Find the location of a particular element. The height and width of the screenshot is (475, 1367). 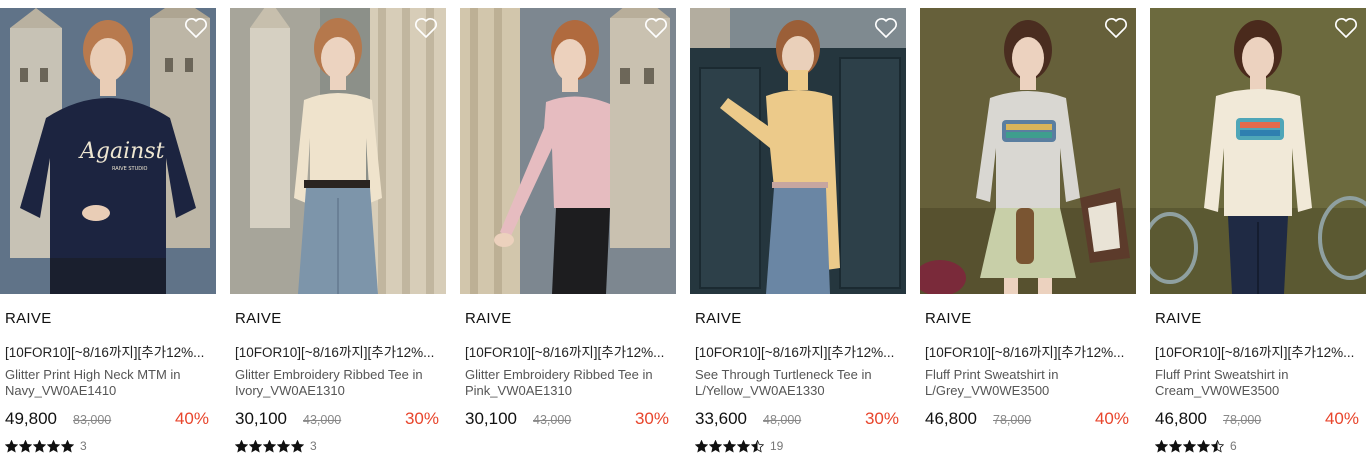

review-count: 19 is located at coordinates (777, 446).